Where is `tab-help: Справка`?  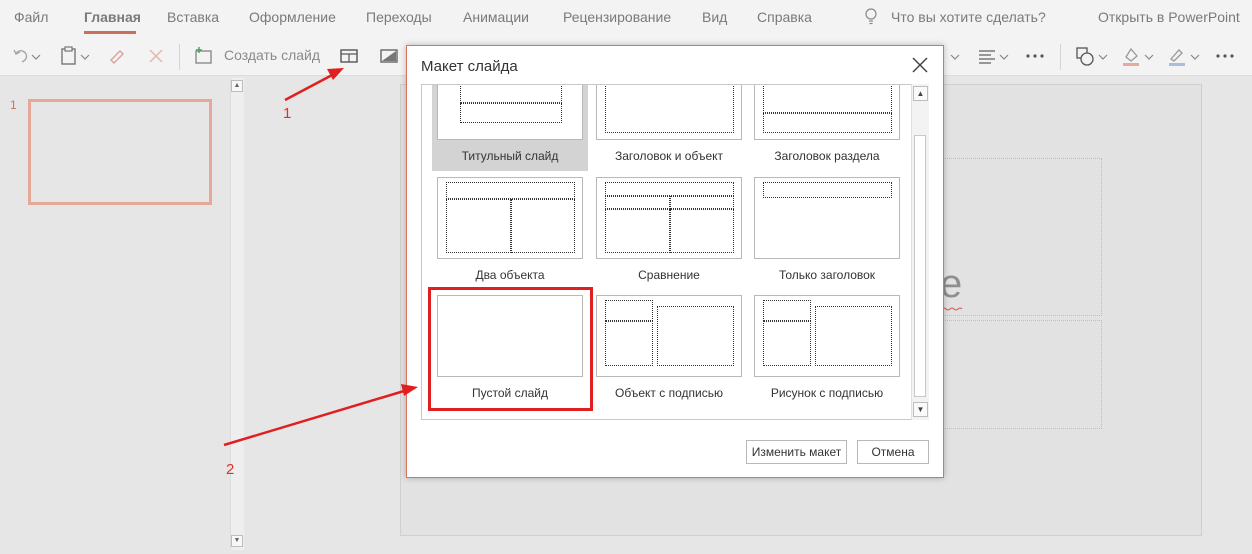 tab-help: Справка is located at coordinates (784, 17).